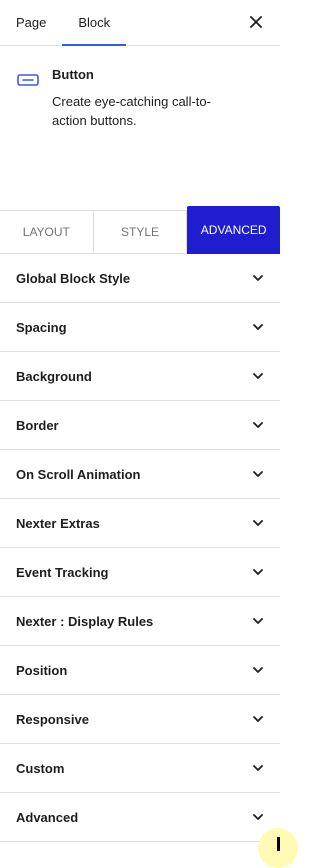 This screenshot has width=320, height=868. I want to click on panel-event-tracking: Event Tracking, so click(140, 572).